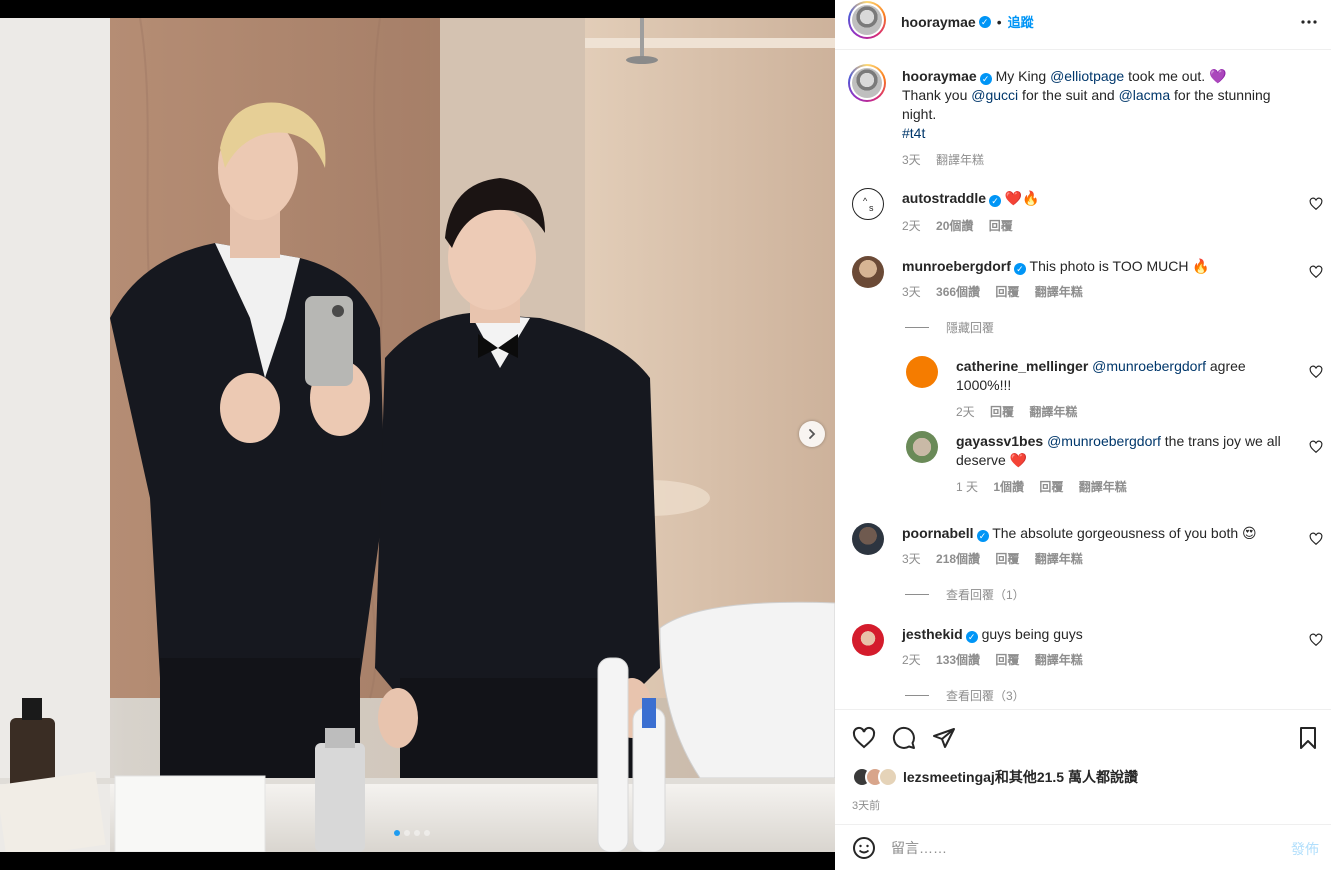 Image resolution: width=1331 pixels, height=870 pixels. I want to click on likes-count: 和其他21.5 萬人都說讚, so click(1066, 777).